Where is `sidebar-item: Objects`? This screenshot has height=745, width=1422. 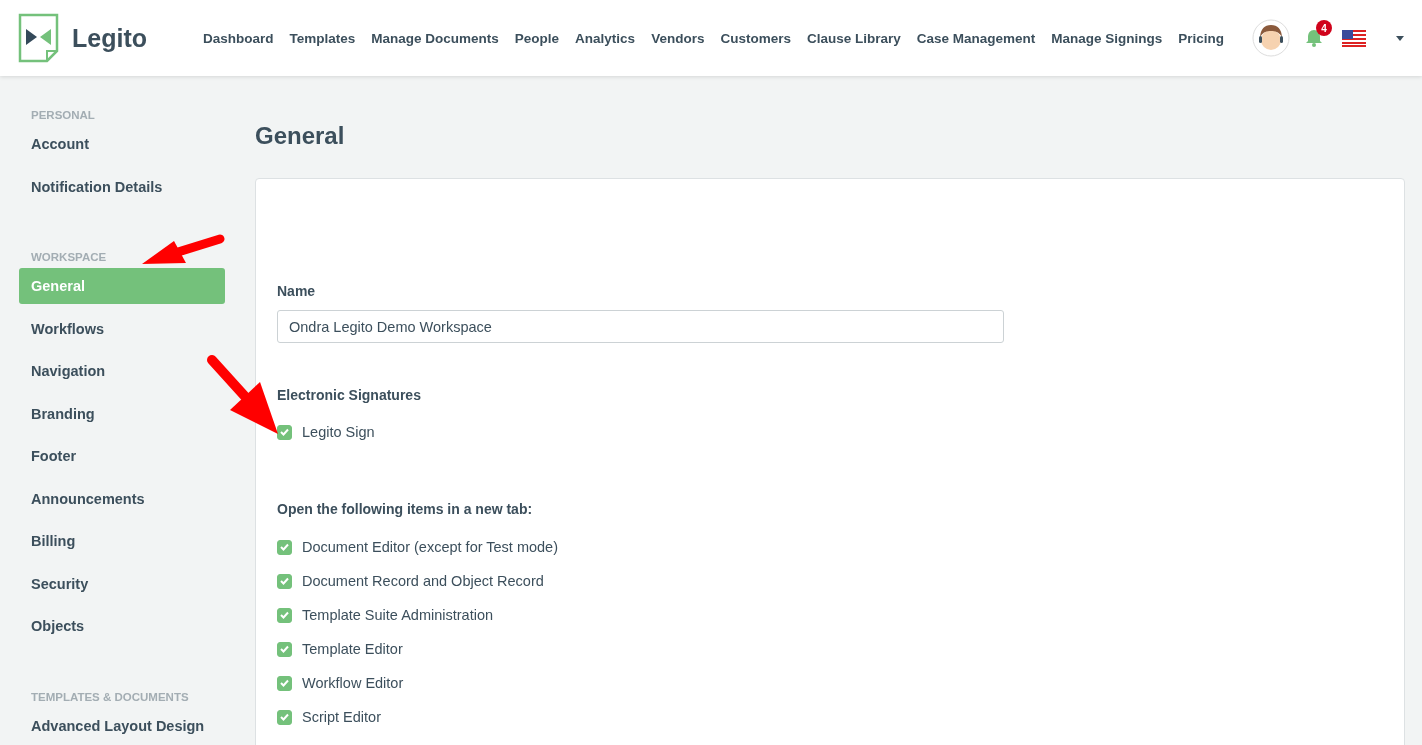 sidebar-item: Objects is located at coordinates (122, 626).